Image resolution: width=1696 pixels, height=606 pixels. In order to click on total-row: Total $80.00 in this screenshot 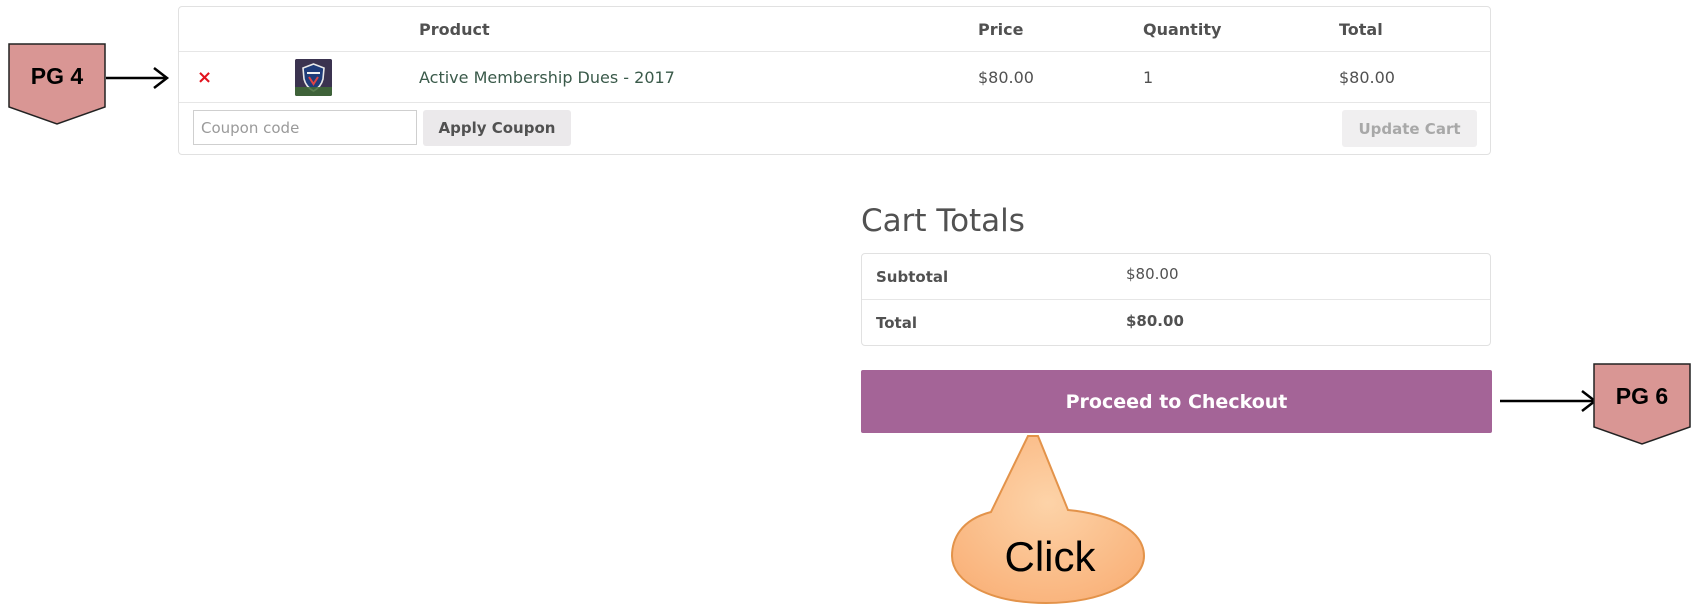, I will do `click(1176, 323)`.